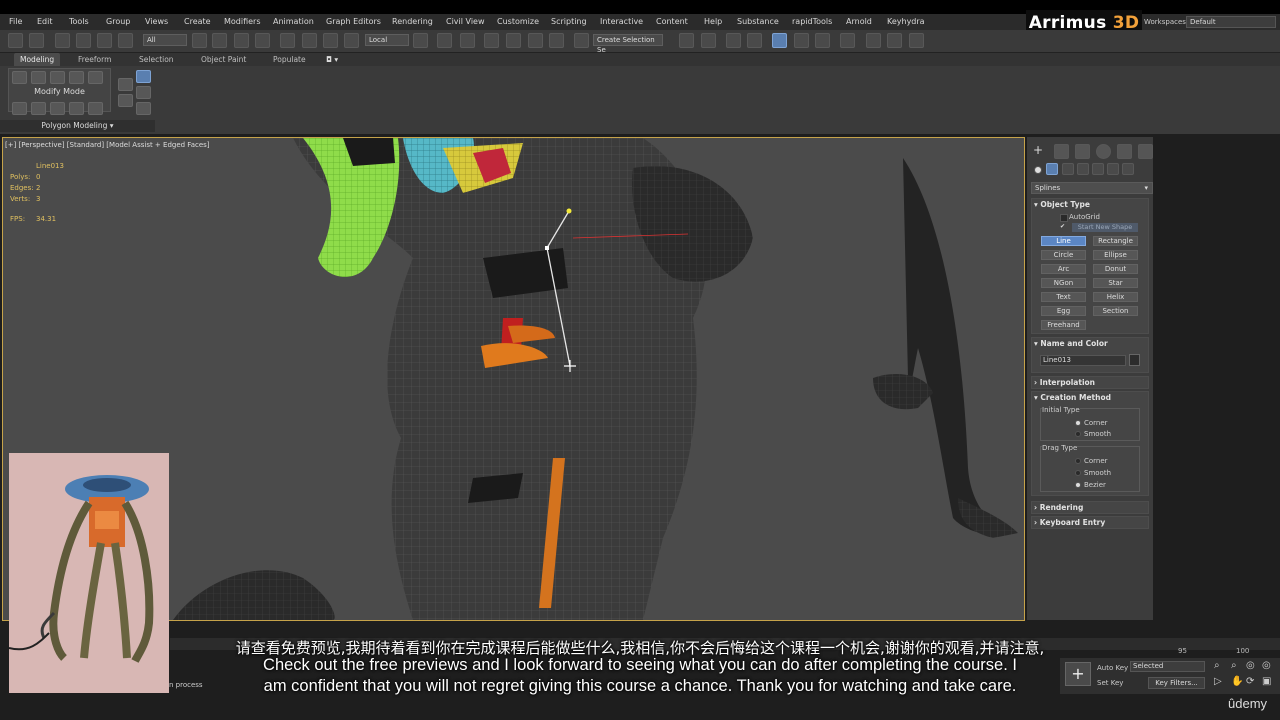 Image resolution: width=1280 pixels, height=720 pixels. What do you see at coordinates (223, 59) in the screenshot?
I see `tab-object-paint: Object Paint` at bounding box center [223, 59].